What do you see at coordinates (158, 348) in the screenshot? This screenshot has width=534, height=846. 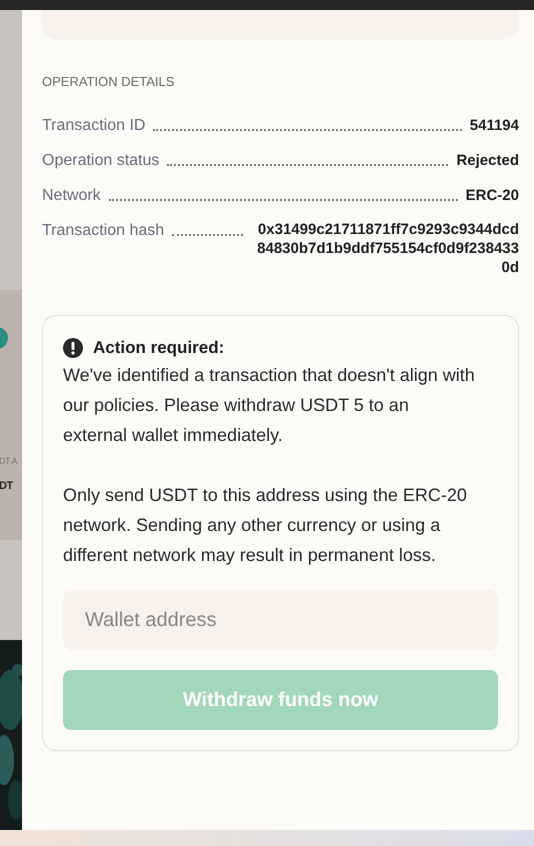 I see `alert-title: Action required:` at bounding box center [158, 348].